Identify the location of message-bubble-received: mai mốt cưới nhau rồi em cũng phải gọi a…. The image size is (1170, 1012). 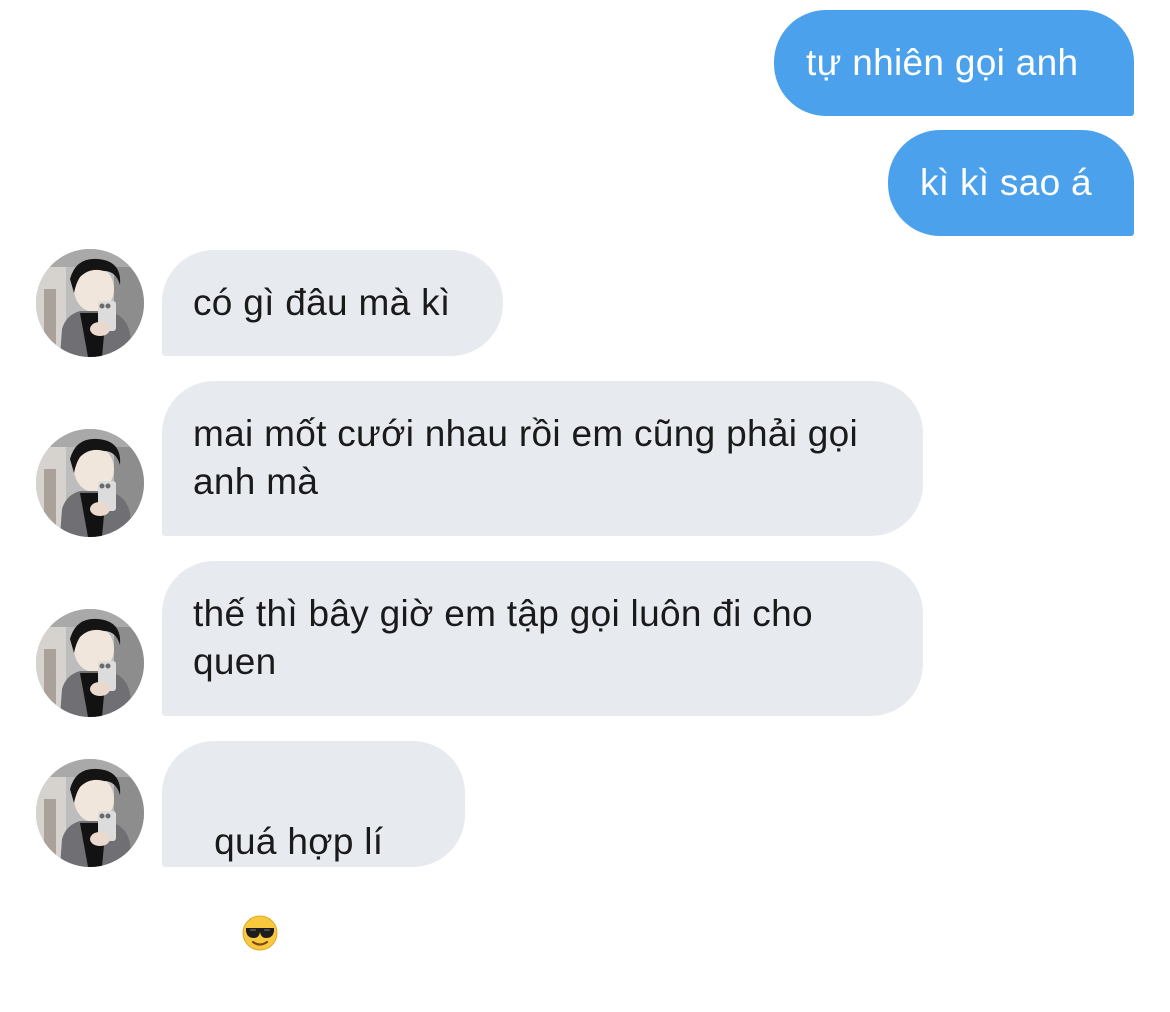
(542, 458).